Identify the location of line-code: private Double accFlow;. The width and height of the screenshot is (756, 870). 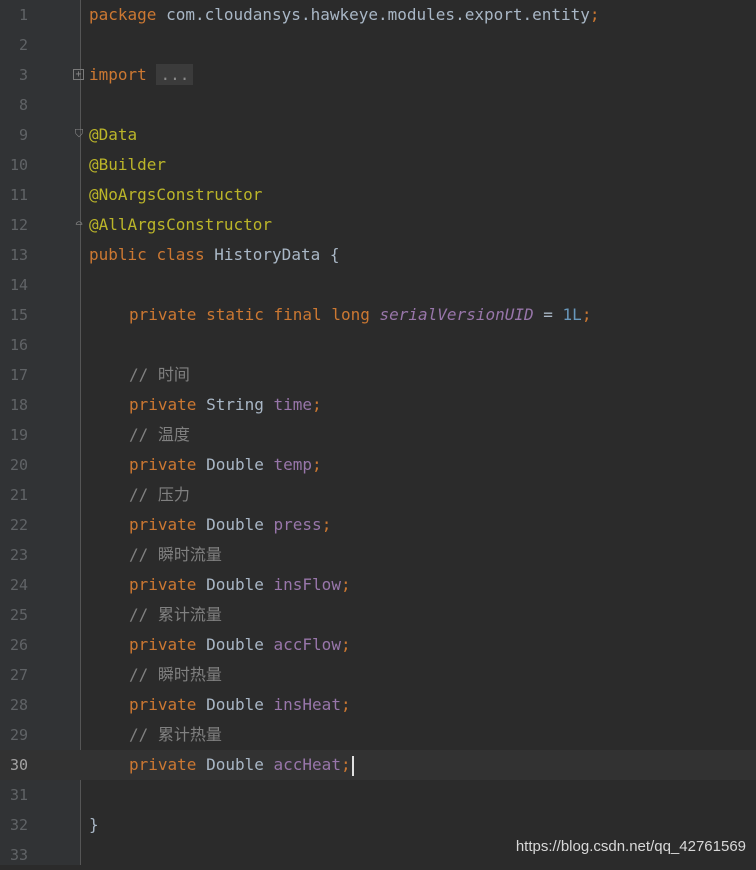
(240, 645).